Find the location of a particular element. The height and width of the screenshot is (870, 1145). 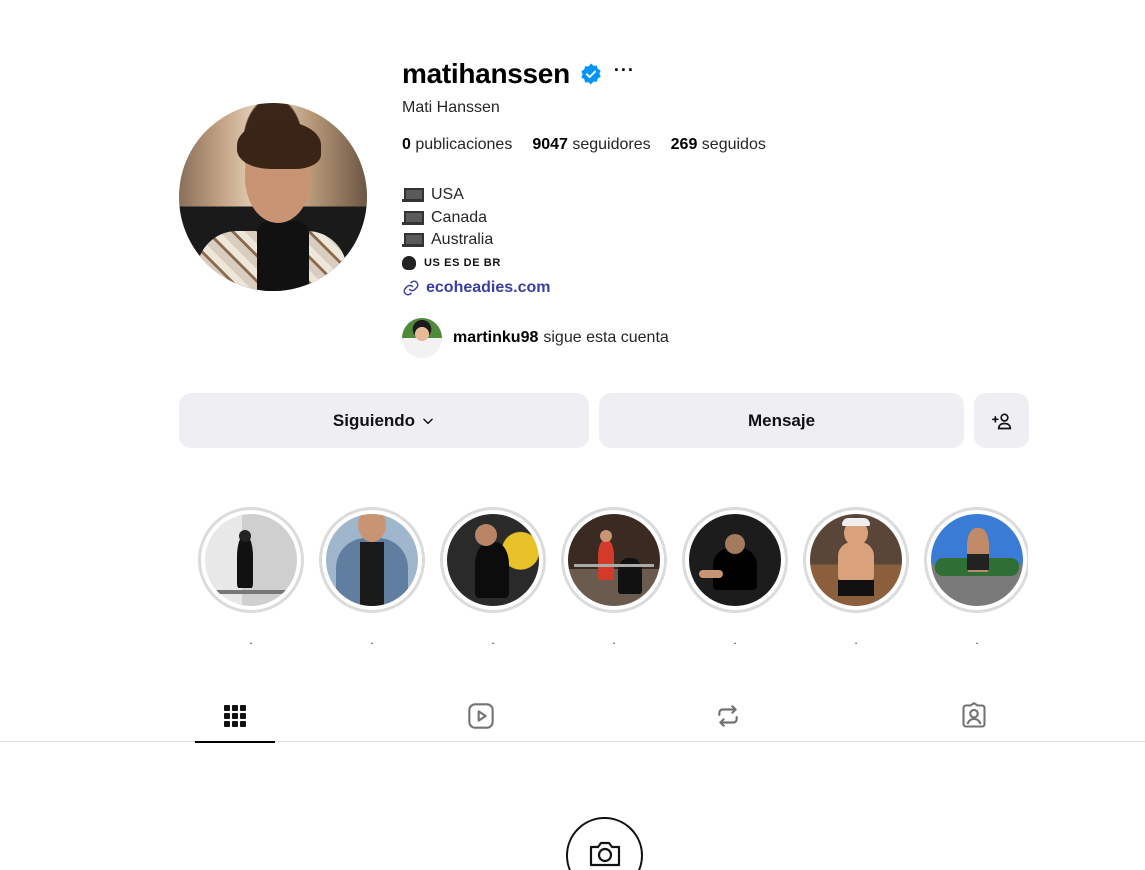

reels-icon is located at coordinates (481, 716).